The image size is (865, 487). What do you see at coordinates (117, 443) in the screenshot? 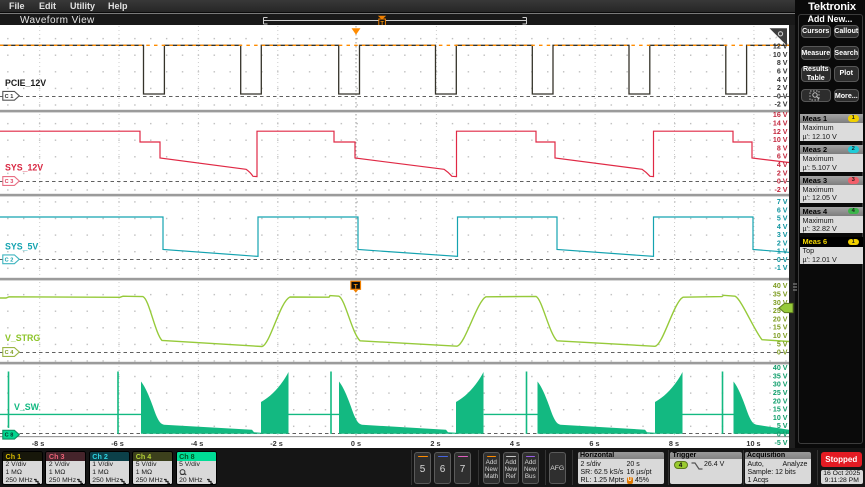
I see `svg-text: -6 s` at bounding box center [117, 443].